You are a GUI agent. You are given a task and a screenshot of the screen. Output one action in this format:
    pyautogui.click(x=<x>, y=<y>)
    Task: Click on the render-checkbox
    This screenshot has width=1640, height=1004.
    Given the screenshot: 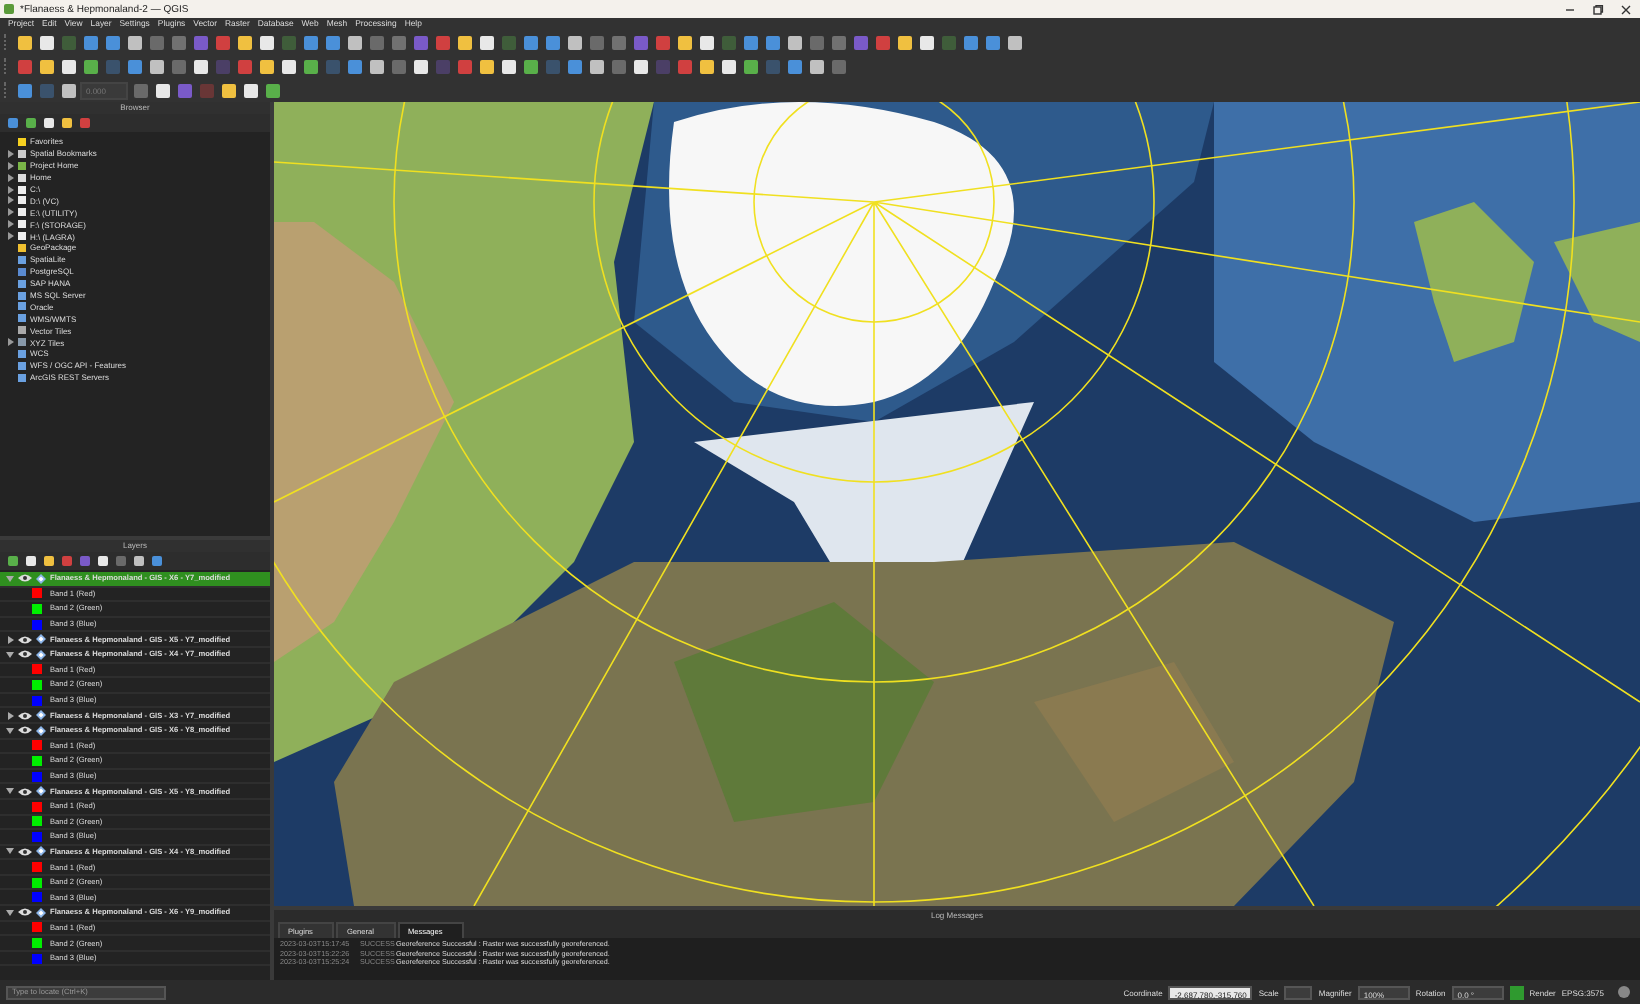 What is the action you would take?
    pyautogui.click(x=1516, y=992)
    